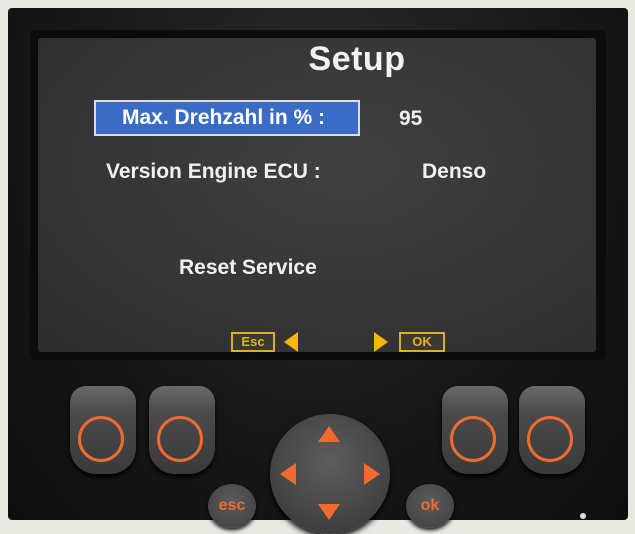  What do you see at coordinates (213, 172) in the screenshot?
I see `setting-label-engine-ecu: Version Engine ECU :` at bounding box center [213, 172].